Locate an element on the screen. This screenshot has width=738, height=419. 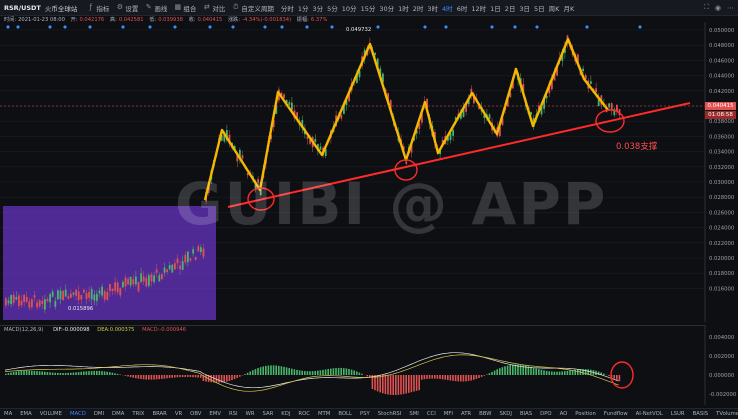
indicator-tab-7: BRAR is located at coordinates (159, 414).